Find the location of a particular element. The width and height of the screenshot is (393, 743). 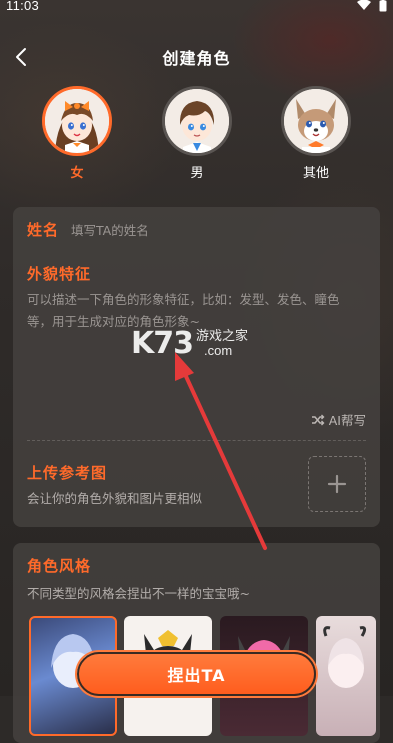

header: 创建角色 is located at coordinates (196, 57).